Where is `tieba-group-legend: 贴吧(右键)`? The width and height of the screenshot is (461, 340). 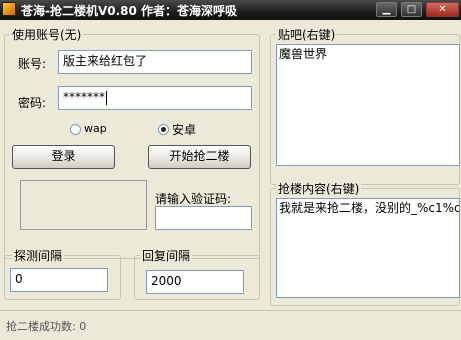 tieba-group-legend: 贴吧(右键) is located at coordinates (307, 34).